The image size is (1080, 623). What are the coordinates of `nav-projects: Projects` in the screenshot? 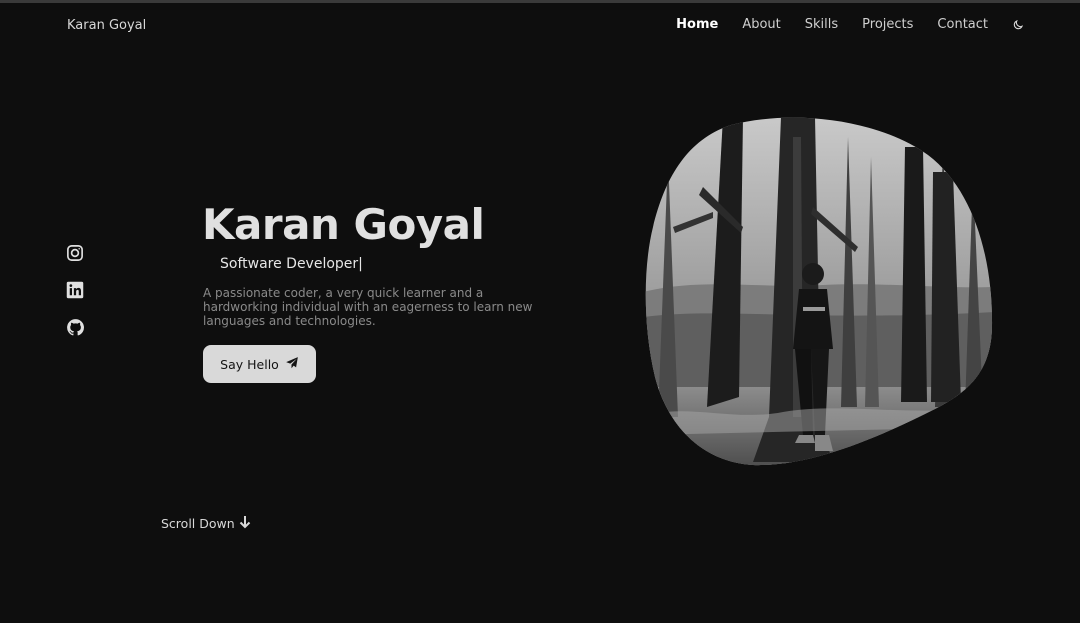 It's located at (887, 24).